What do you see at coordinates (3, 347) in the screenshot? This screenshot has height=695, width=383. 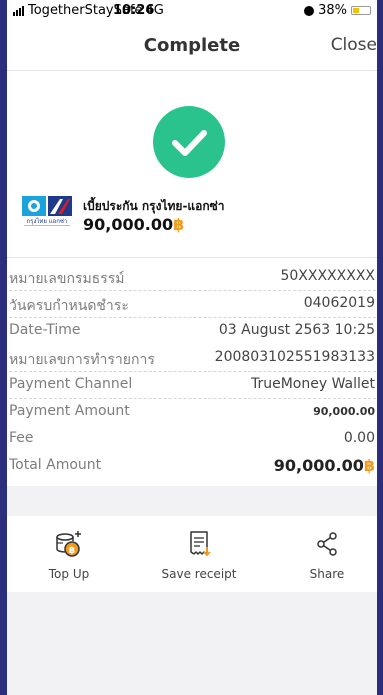 I see `screen-frame-left` at bounding box center [3, 347].